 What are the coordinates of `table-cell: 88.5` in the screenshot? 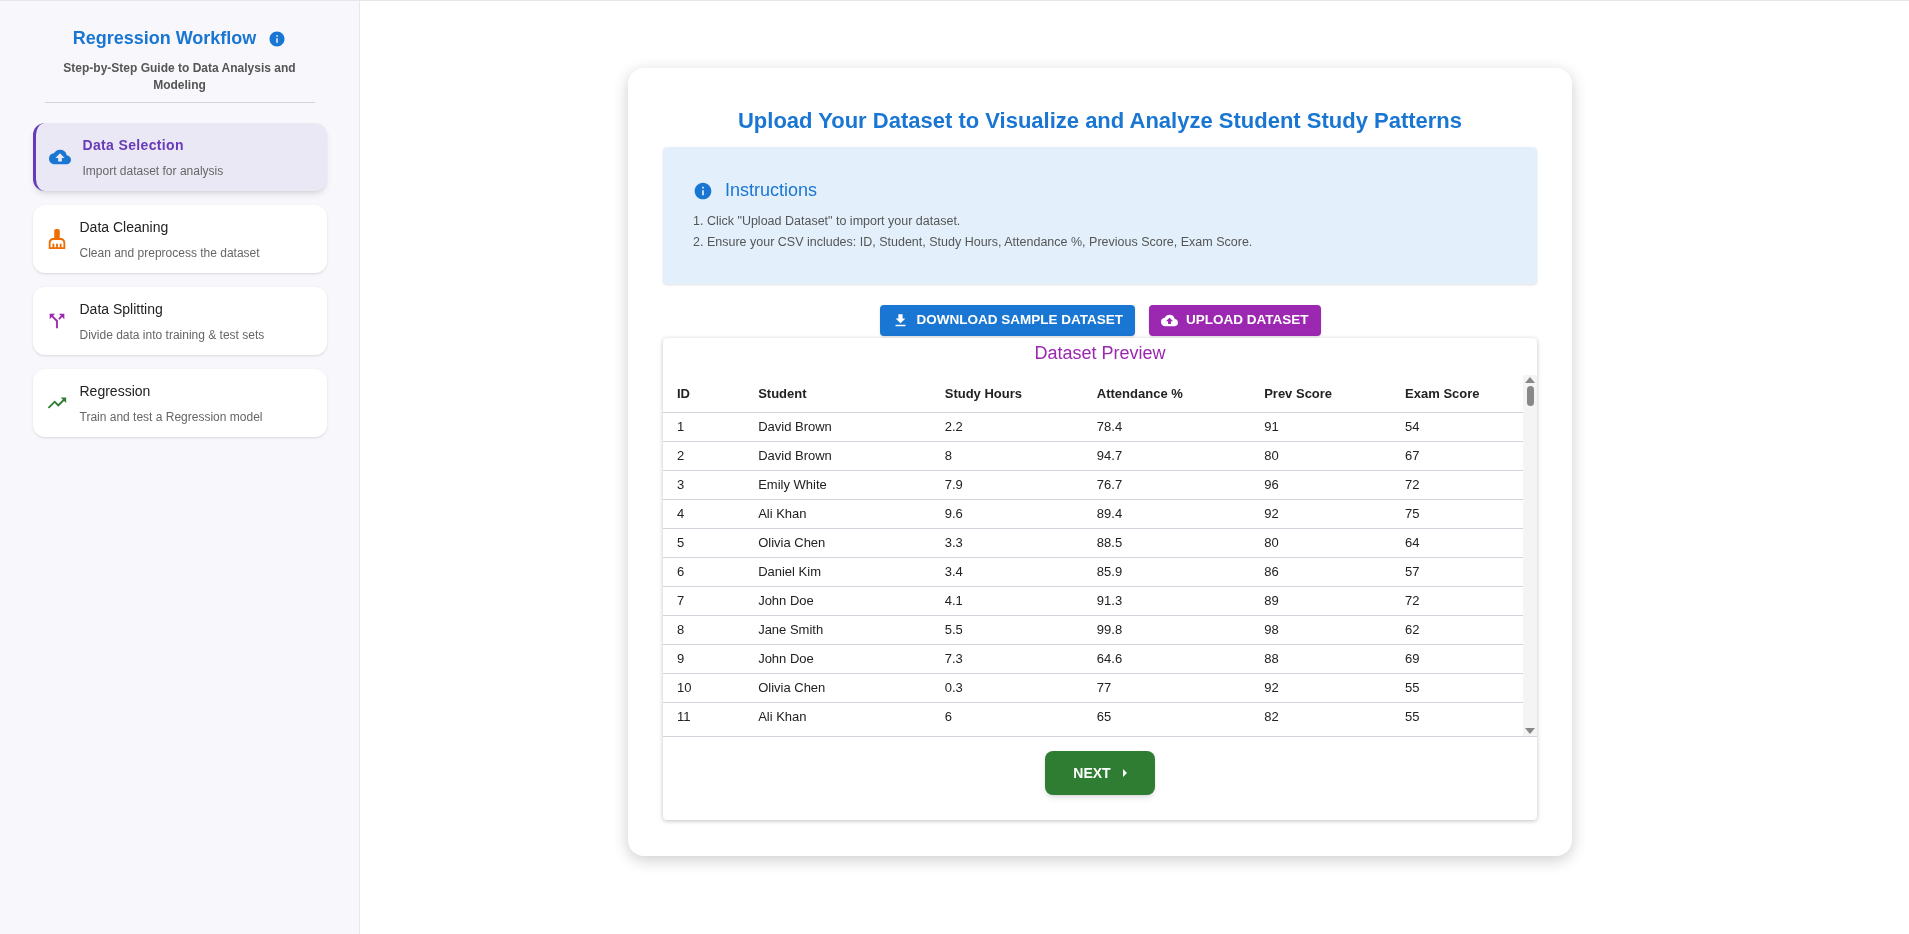 It's located at (1166, 542).